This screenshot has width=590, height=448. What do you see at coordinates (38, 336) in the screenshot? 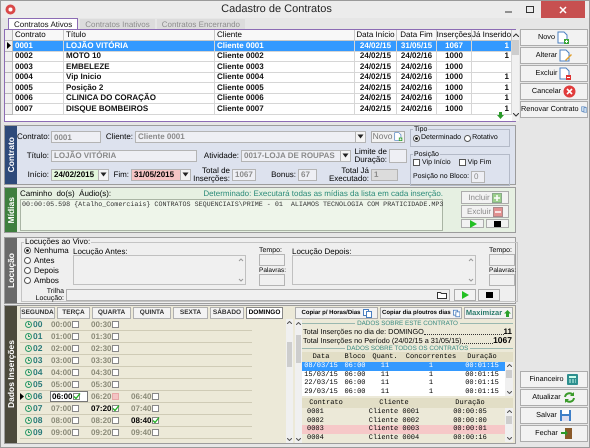
I see `hour-label: 01` at bounding box center [38, 336].